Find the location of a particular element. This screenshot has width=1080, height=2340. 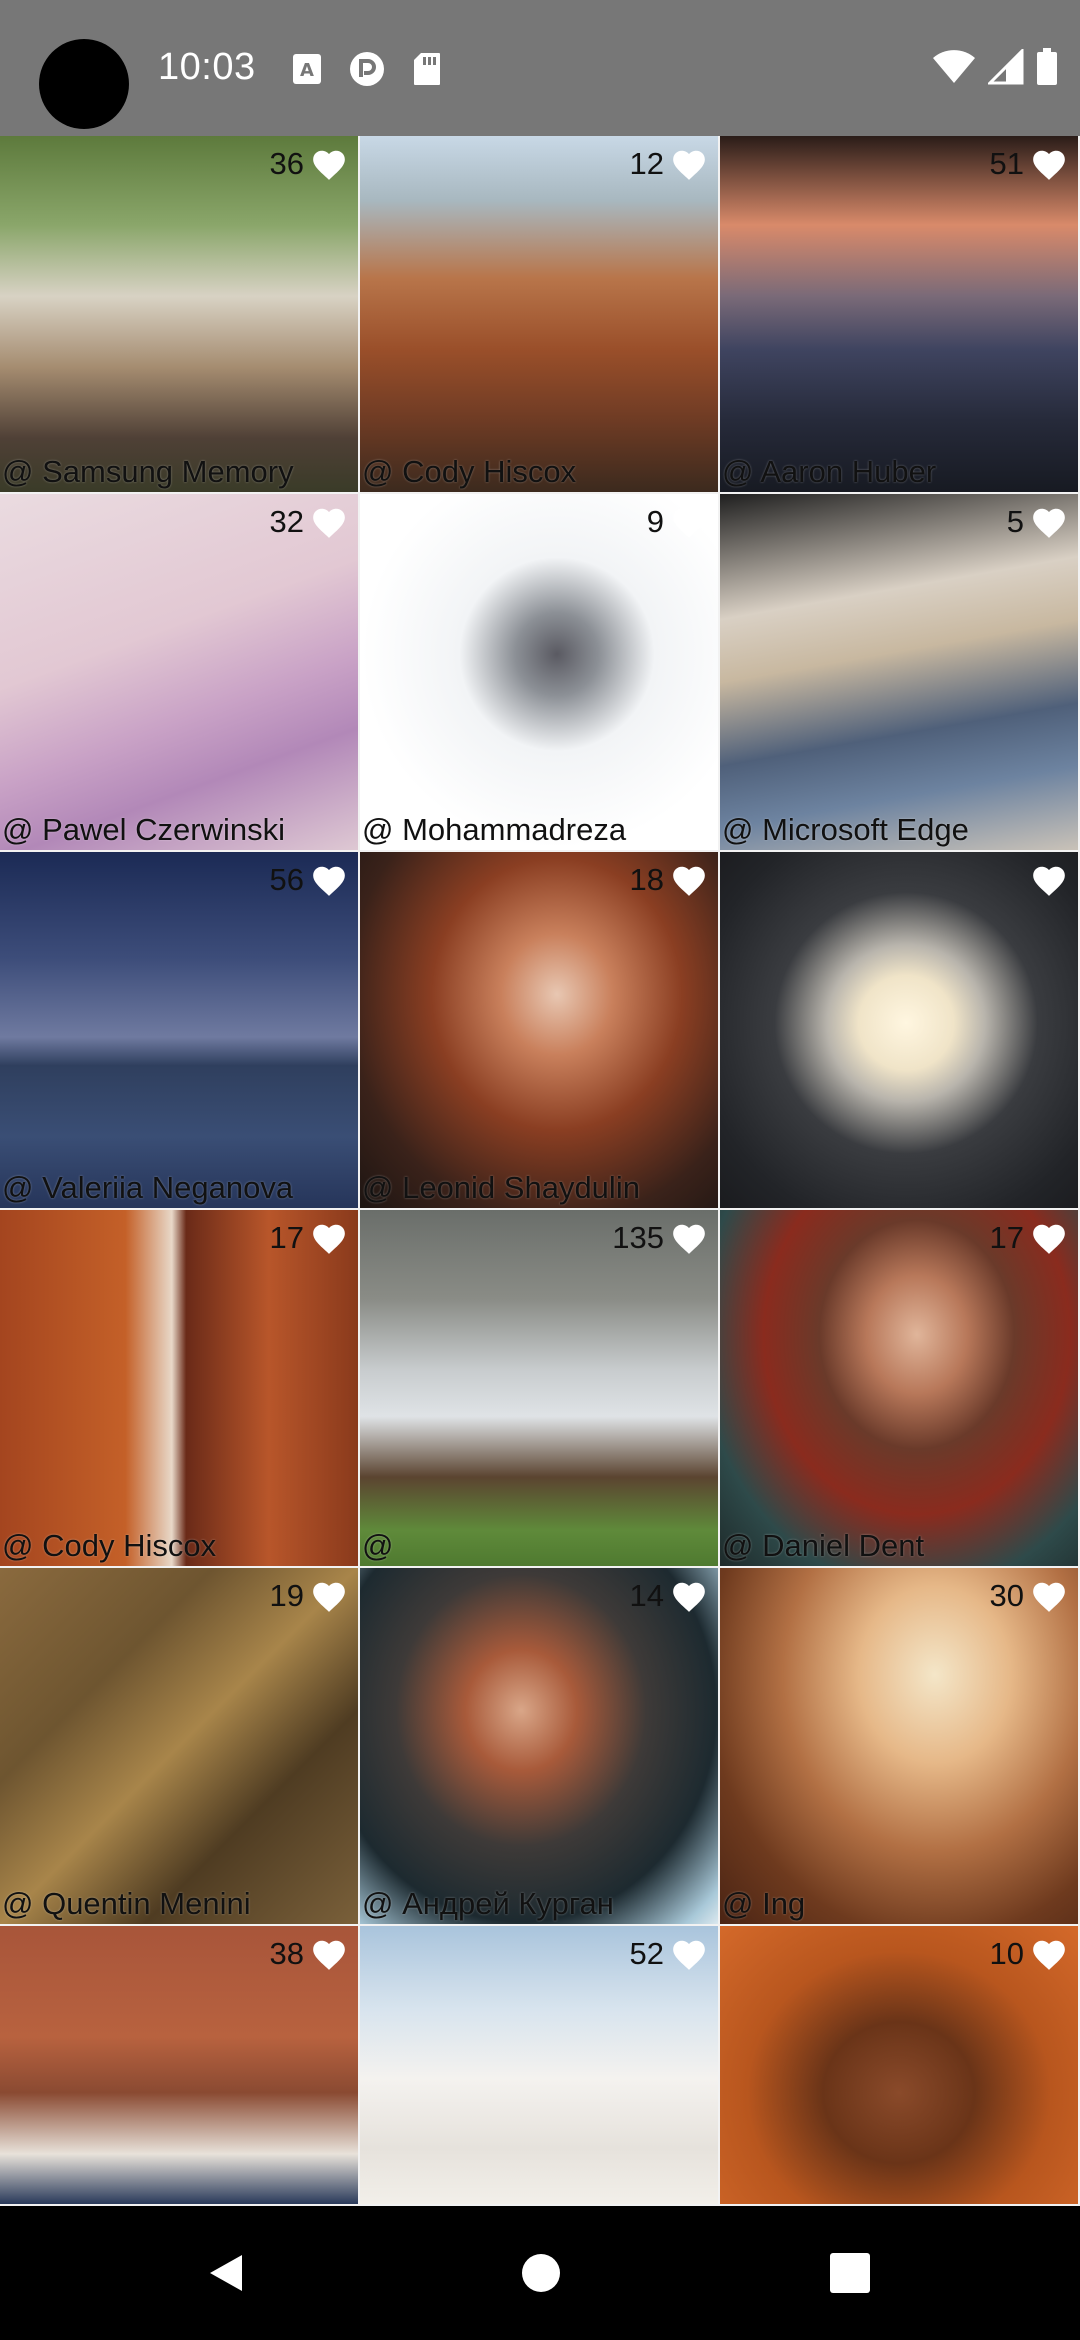

photo-tile: 9 @ Mohammadreza is located at coordinates (540, 673).